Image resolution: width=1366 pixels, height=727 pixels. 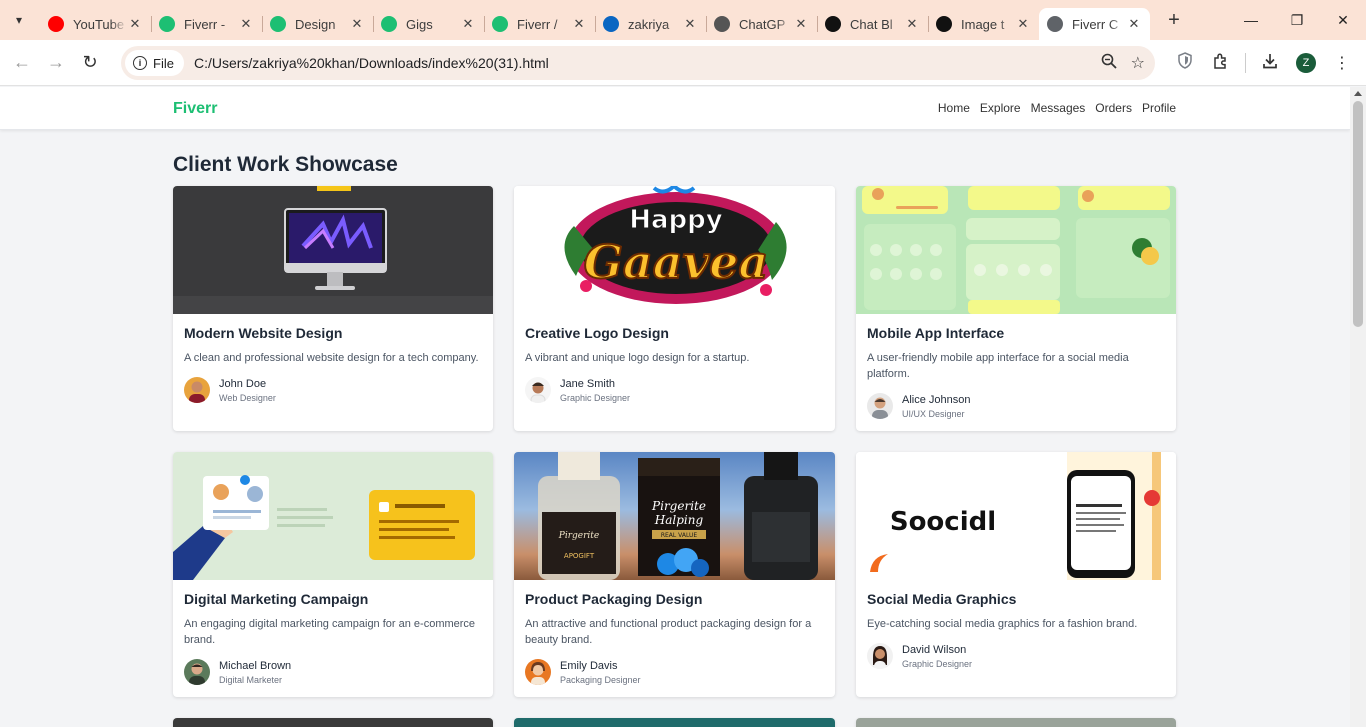 I want to click on puzzle-icon, so click(x=1221, y=63).